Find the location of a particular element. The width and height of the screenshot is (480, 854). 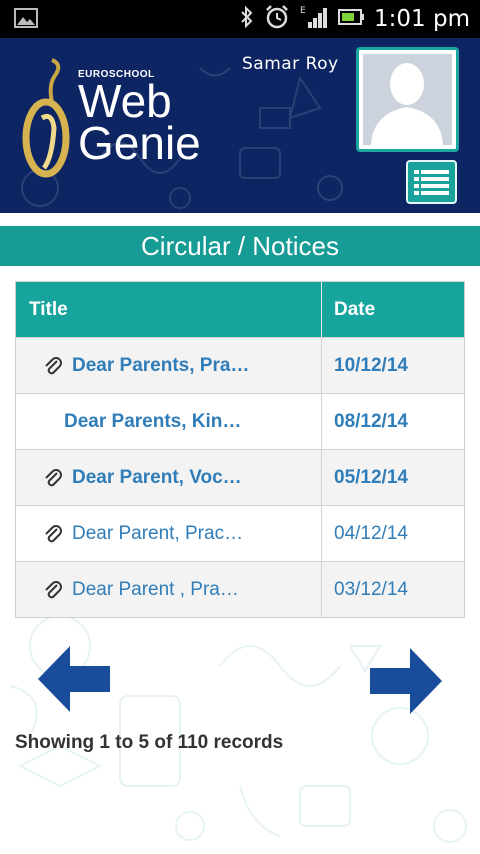

notice-date: 08/12/14 is located at coordinates (371, 421).